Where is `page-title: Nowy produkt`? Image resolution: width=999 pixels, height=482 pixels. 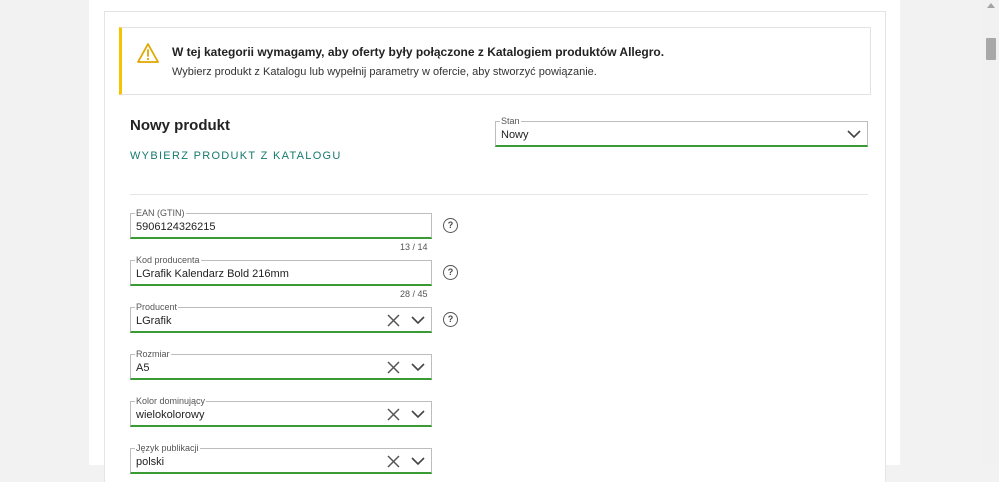 page-title: Nowy produkt is located at coordinates (180, 125).